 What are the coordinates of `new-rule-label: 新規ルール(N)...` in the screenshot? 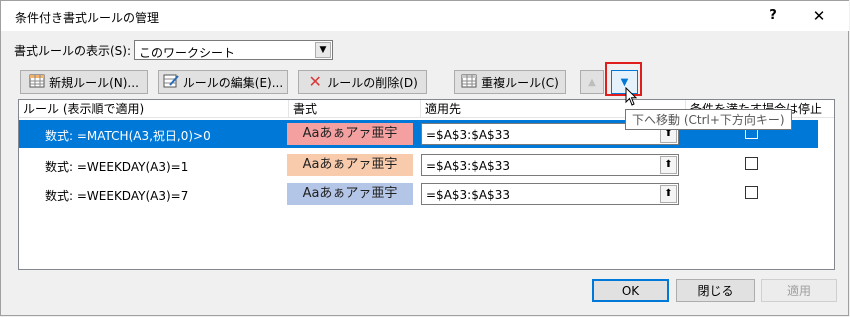 It's located at (94, 82).